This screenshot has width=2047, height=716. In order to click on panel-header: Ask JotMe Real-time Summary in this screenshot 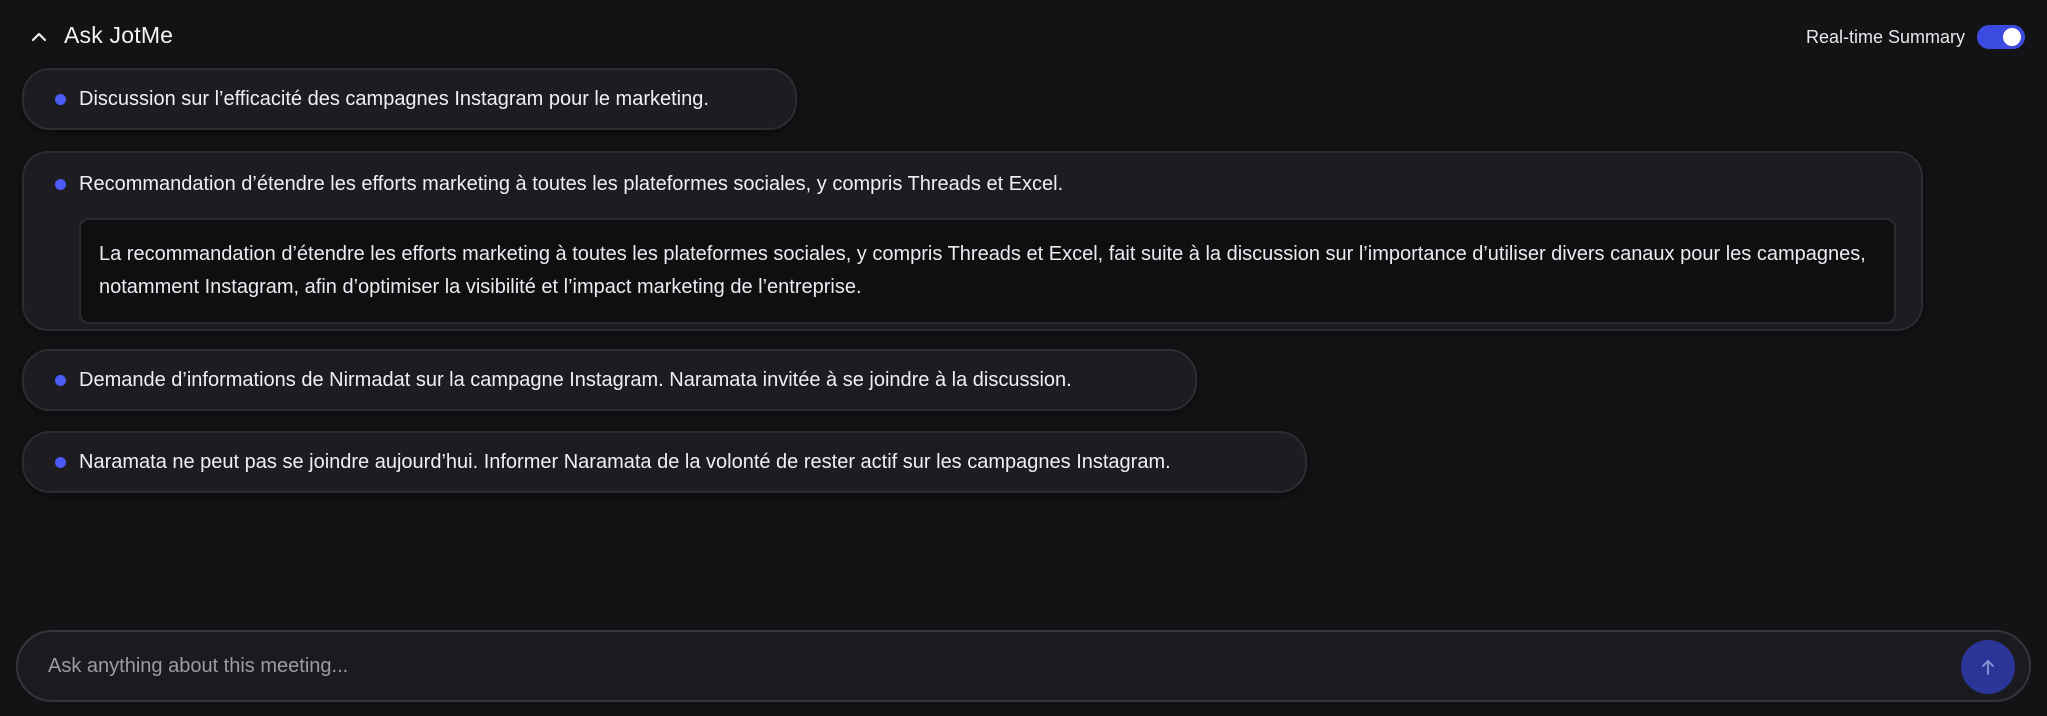, I will do `click(1023, 37)`.